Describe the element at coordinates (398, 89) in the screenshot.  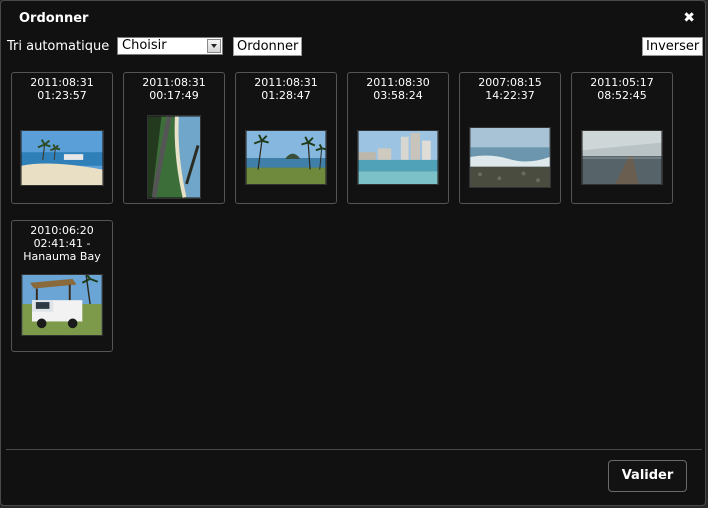
I see `photo-label: 2011:08:30 03:58:24` at that location.